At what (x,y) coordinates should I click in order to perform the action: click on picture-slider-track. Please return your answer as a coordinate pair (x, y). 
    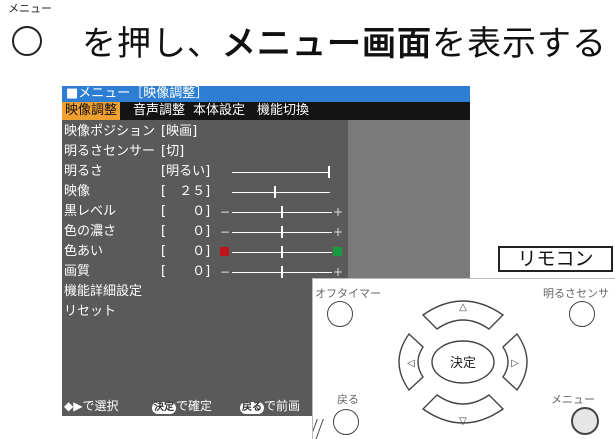
    Looking at the image, I should click on (281, 192).